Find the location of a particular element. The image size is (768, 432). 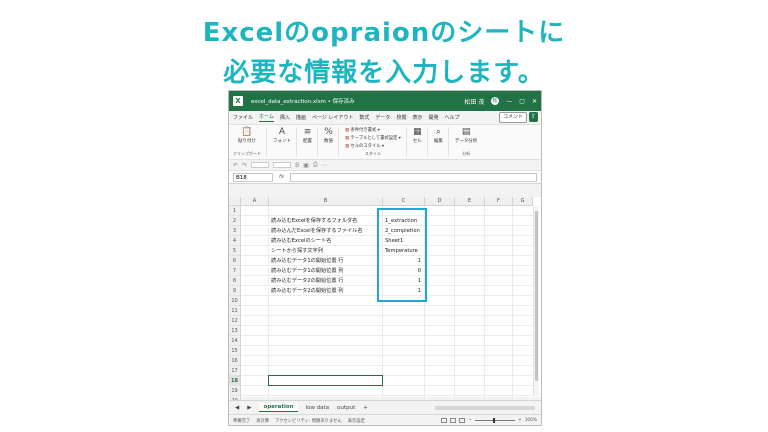

row-header: 16 is located at coordinates (235, 361).